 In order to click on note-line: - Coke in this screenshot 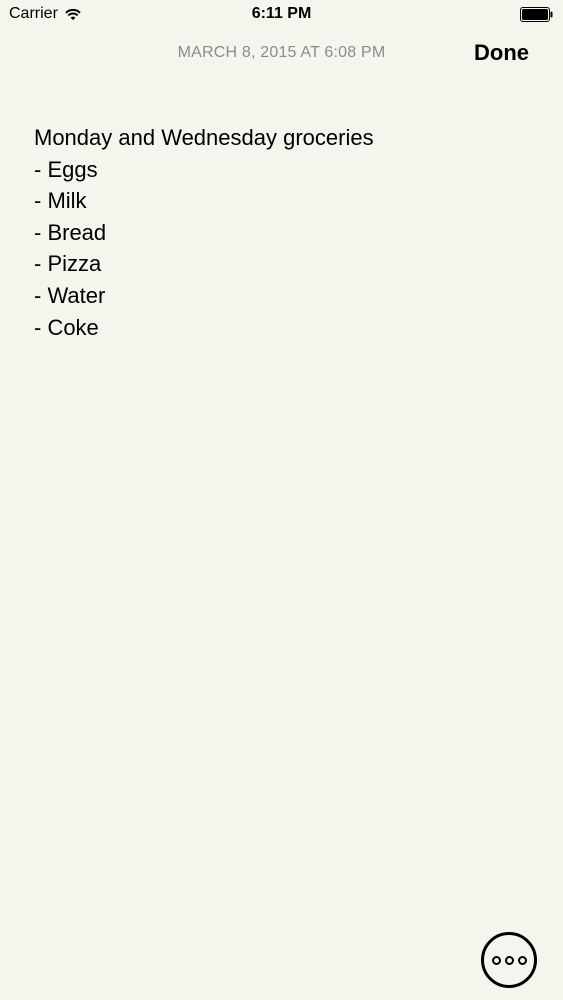, I will do `click(66, 327)`.